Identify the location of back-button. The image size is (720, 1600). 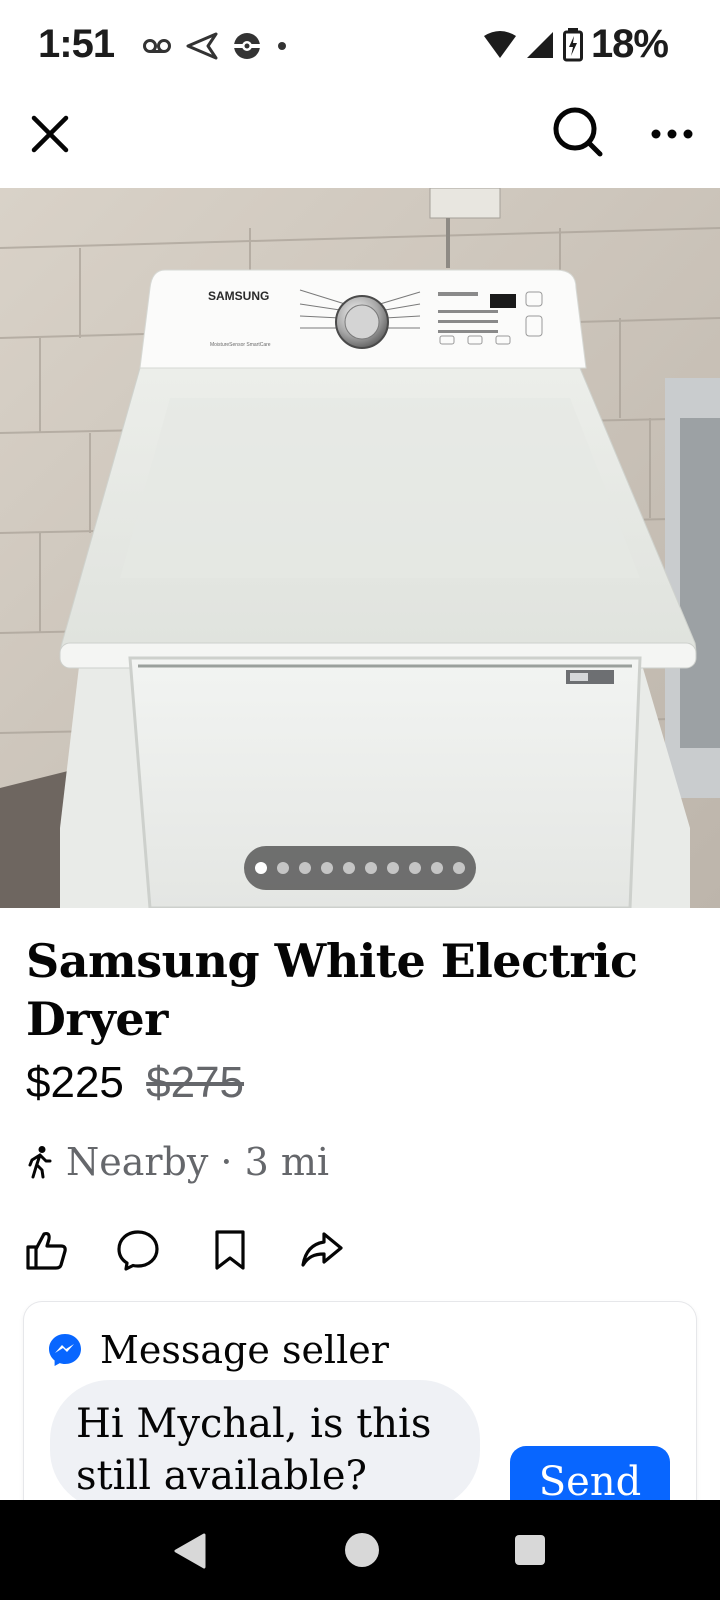
(190, 1553).